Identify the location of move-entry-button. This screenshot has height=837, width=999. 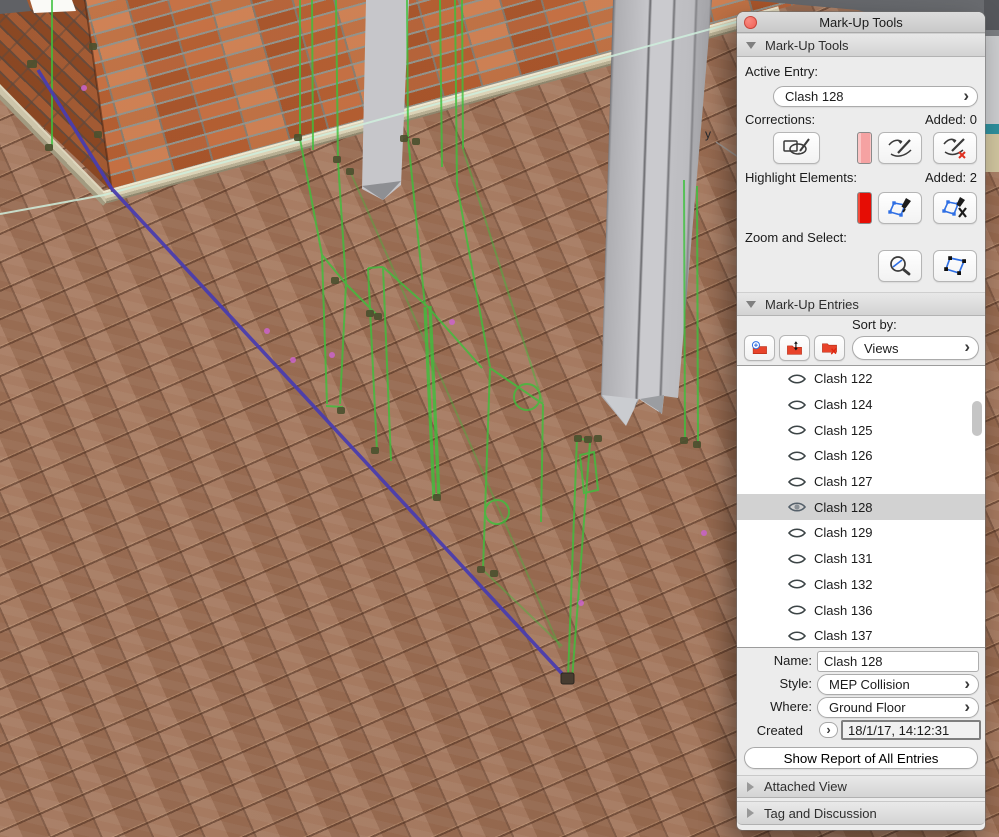
(794, 348).